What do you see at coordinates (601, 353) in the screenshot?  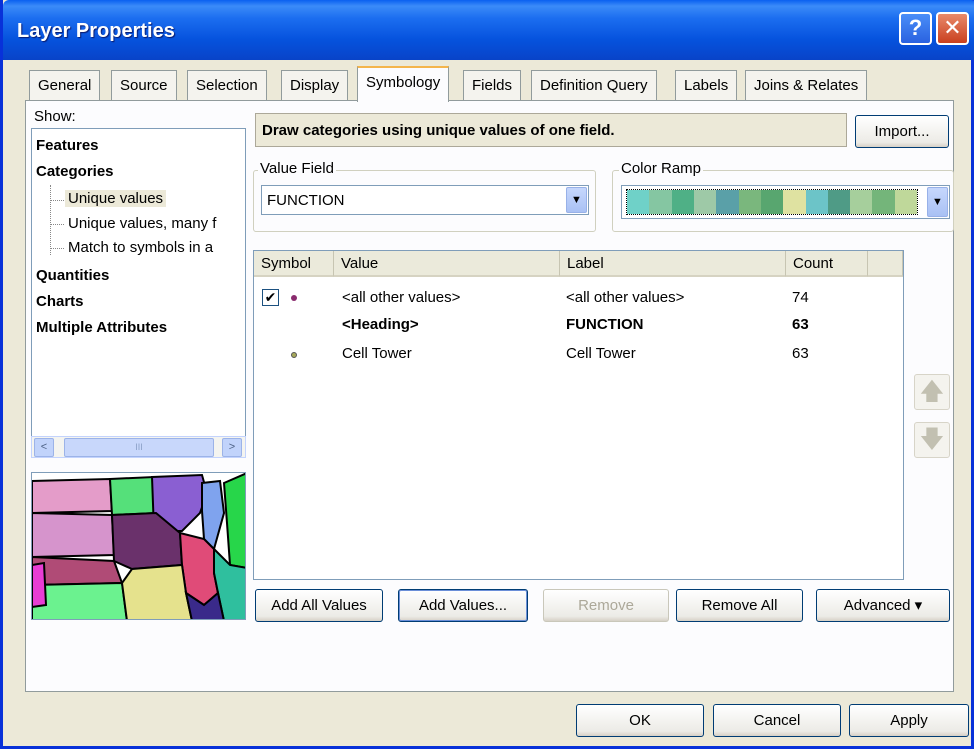 I see `row-label: Cell Tower` at bounding box center [601, 353].